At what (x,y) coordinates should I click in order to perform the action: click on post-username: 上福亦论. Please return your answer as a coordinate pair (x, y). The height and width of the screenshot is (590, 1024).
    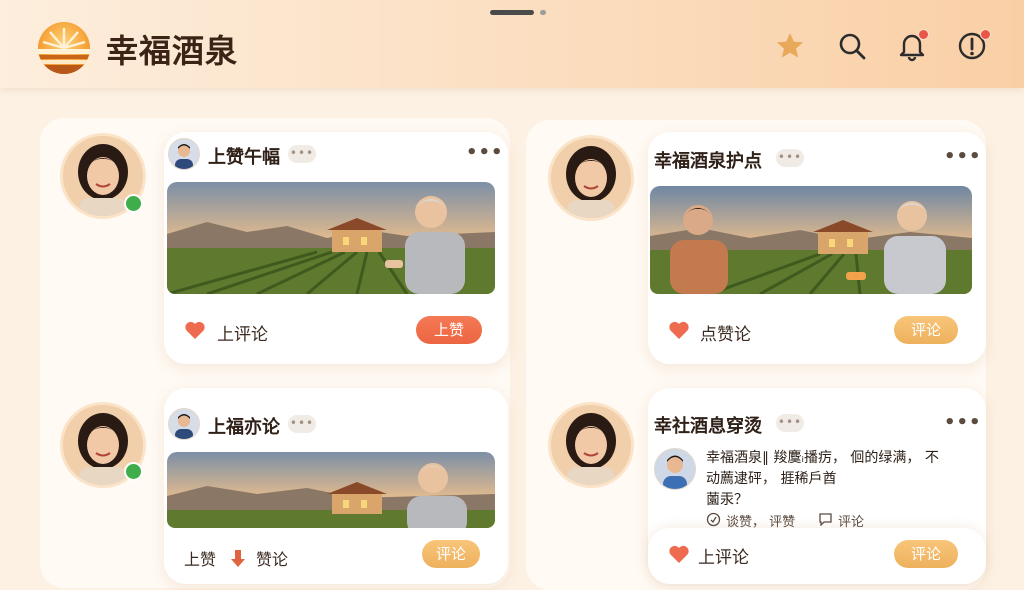
    Looking at the image, I should click on (244, 426).